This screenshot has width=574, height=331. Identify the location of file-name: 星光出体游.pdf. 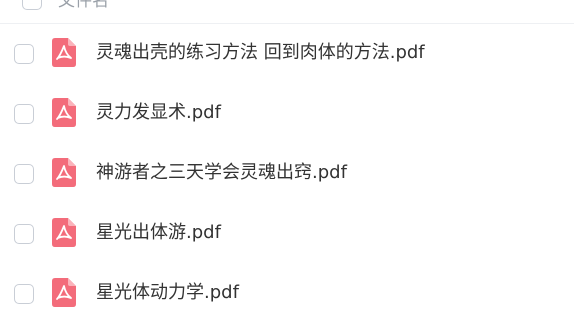
(158, 233).